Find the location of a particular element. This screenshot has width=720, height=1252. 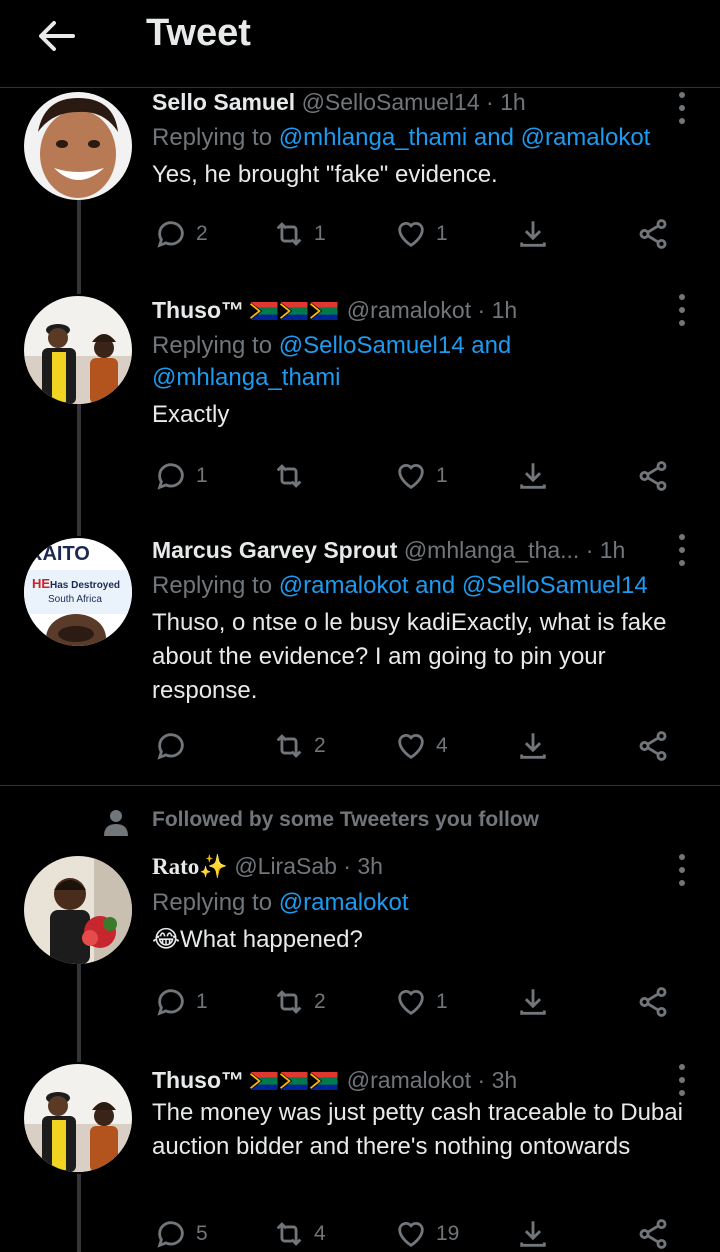

like-count: 4 is located at coordinates (442, 745).